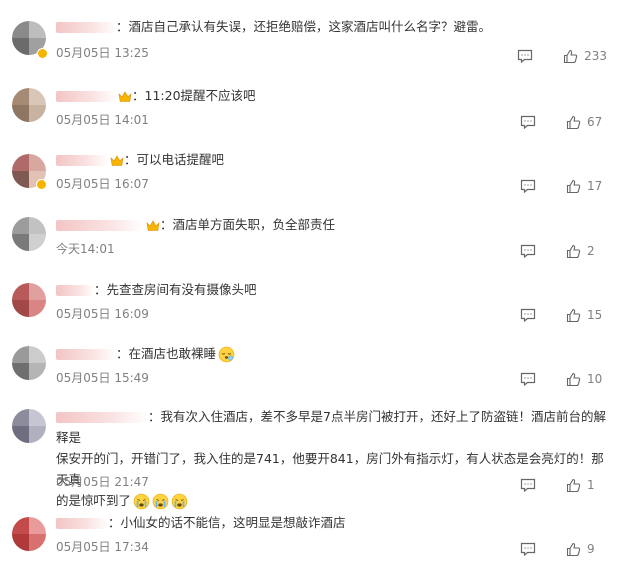 The width and height of the screenshot is (617, 568). Describe the element at coordinates (194, 95) in the screenshot. I see `comment-text: ：11:20提醒不应该吧` at that location.